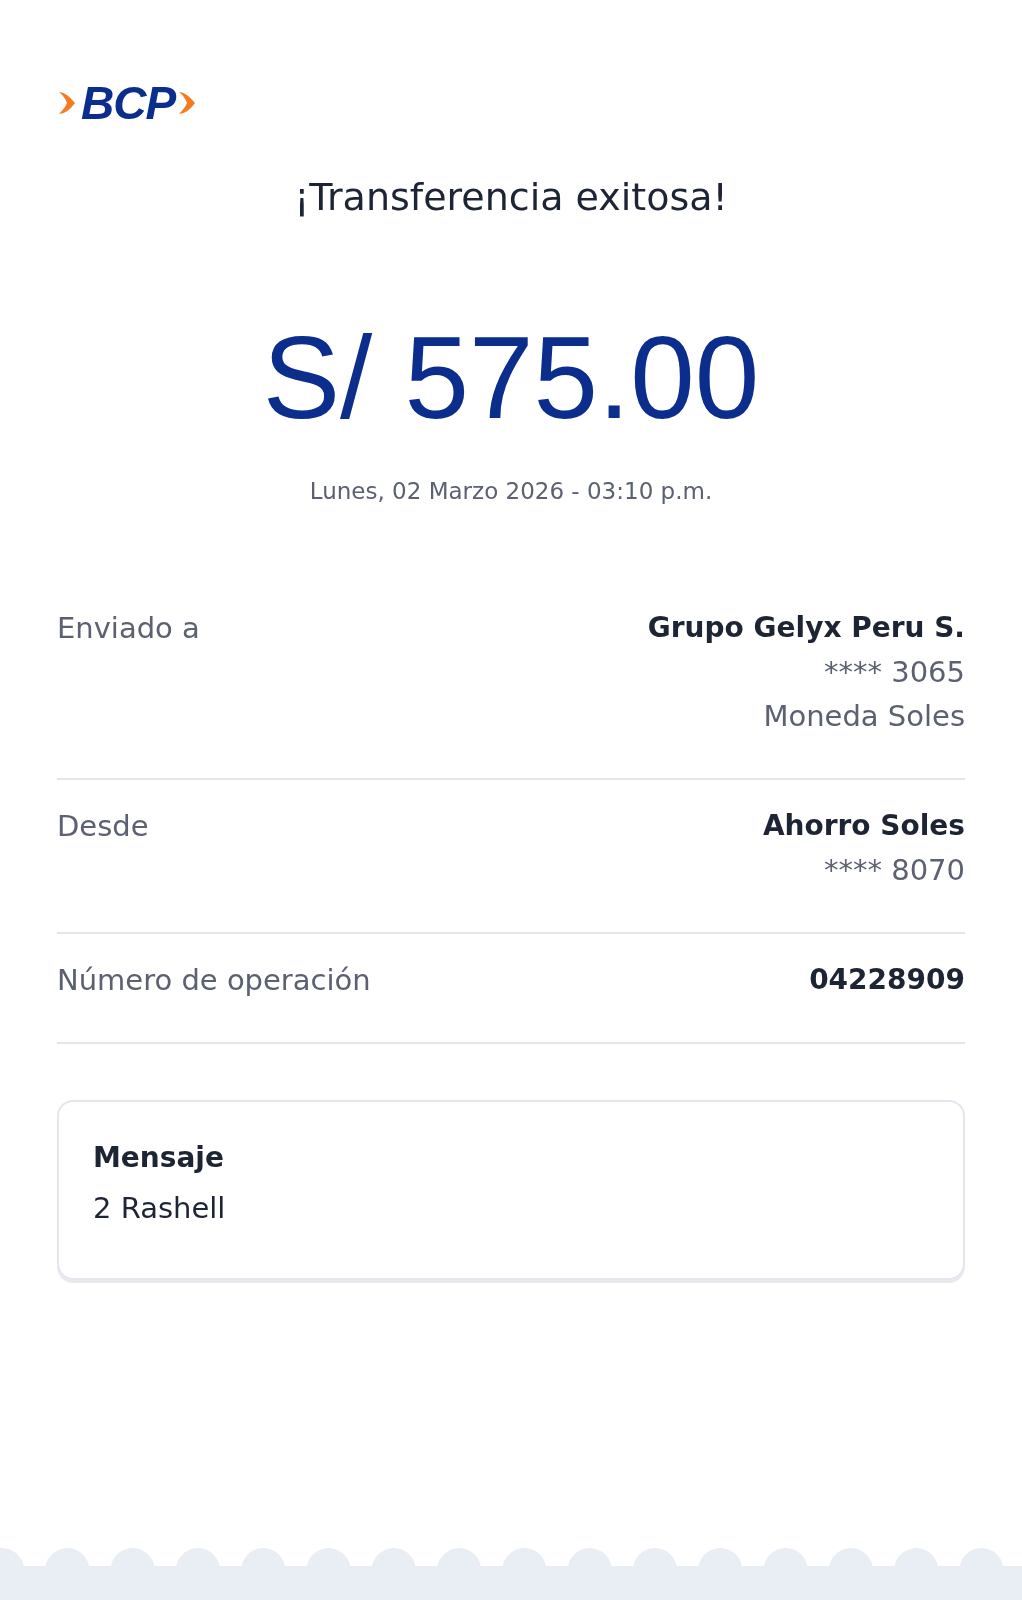 Image resolution: width=1022 pixels, height=1600 pixels. What do you see at coordinates (511, 378) in the screenshot?
I see `transfer-amount: S/ 575.00` at bounding box center [511, 378].